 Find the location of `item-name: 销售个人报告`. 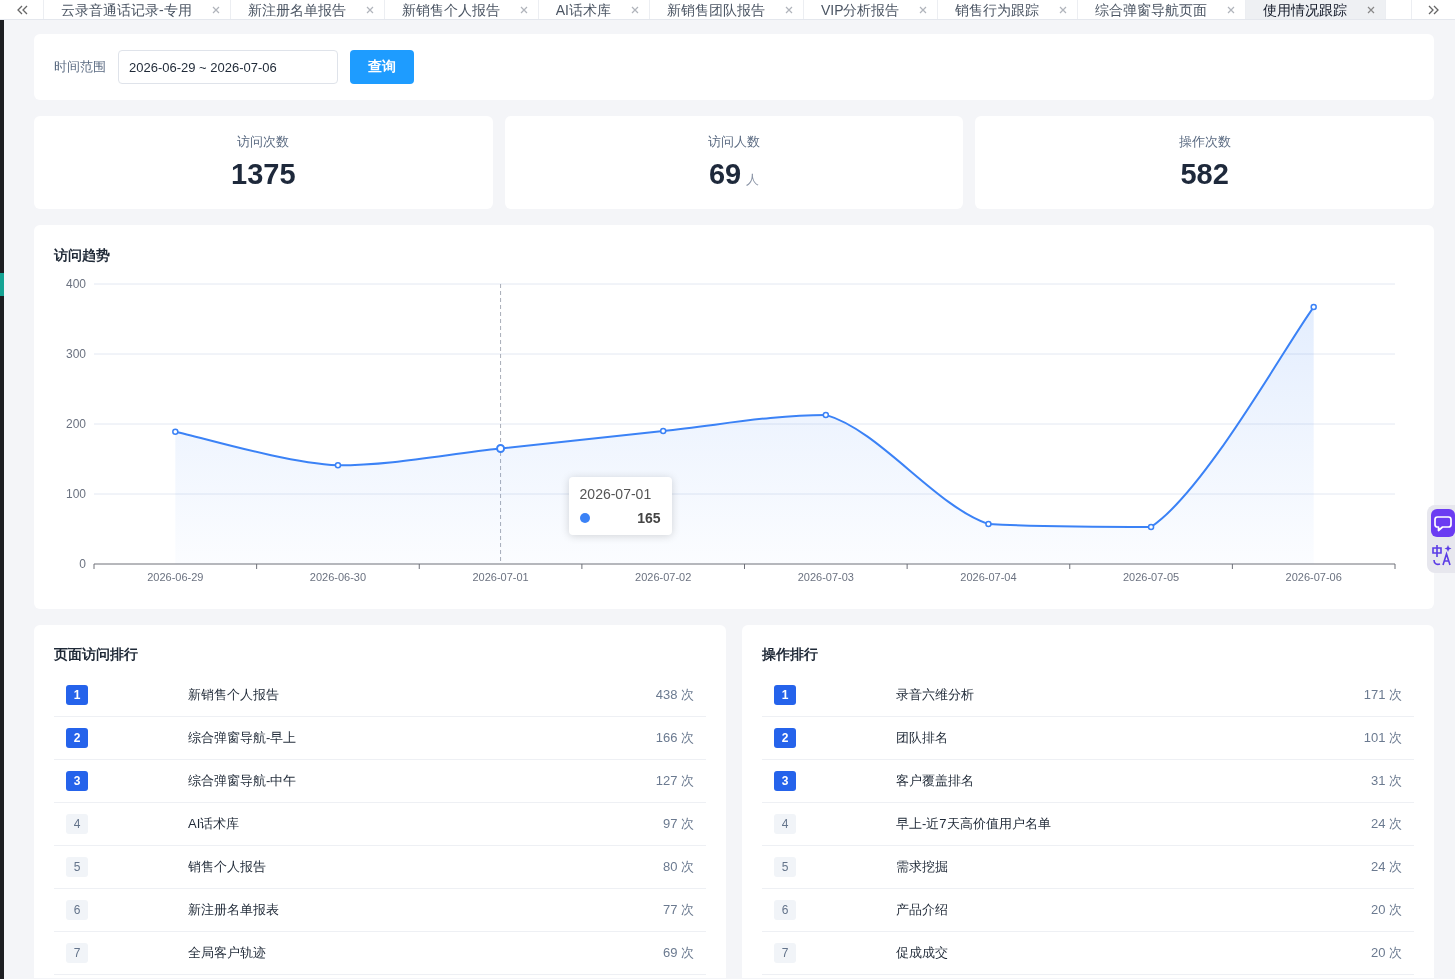

item-name: 销售个人报告 is located at coordinates (227, 867).